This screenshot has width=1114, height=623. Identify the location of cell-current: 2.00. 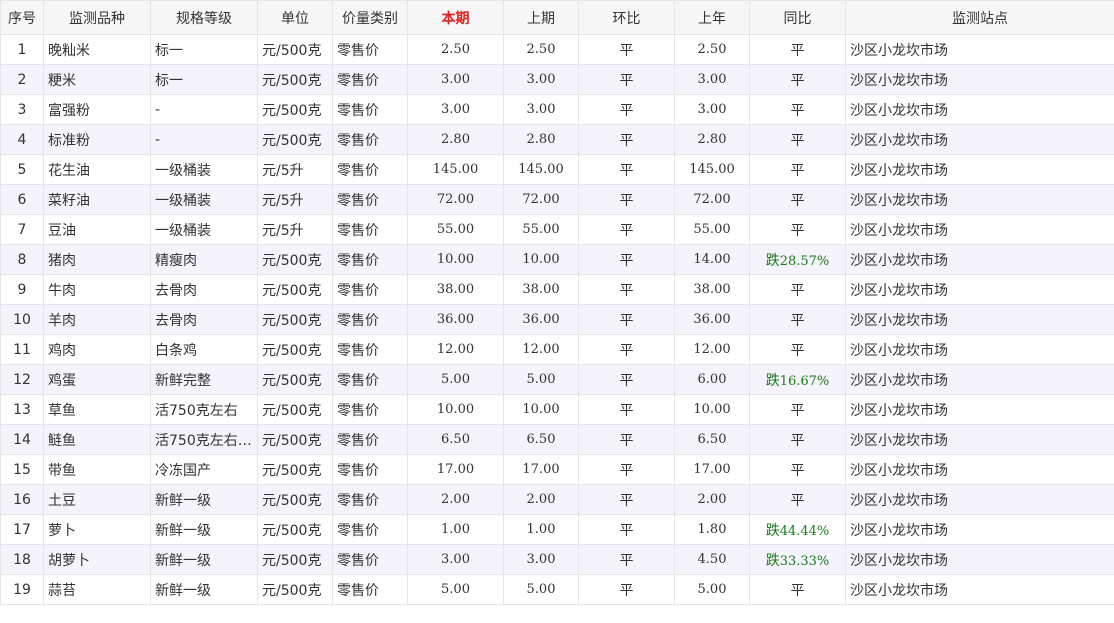
(455, 499).